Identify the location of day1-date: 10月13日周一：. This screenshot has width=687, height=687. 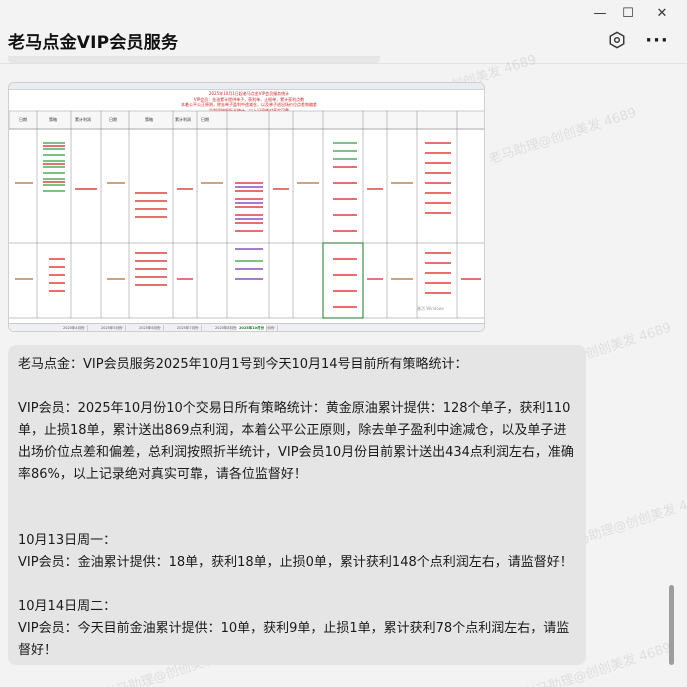
(67, 540).